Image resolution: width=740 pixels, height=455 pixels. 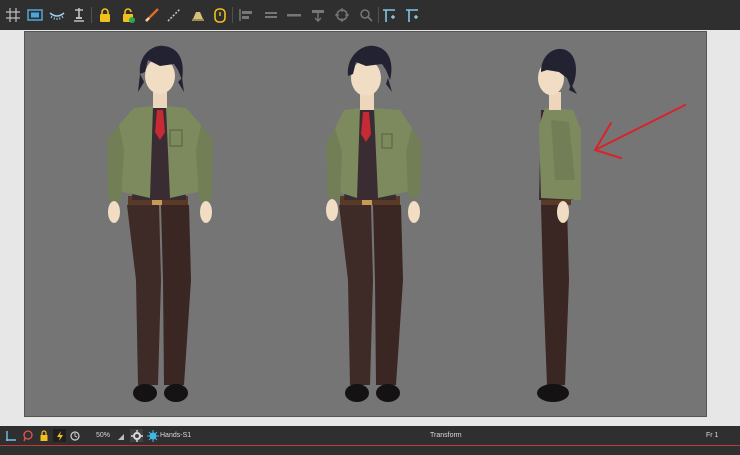 I want to click on zoom-icon, so click(x=366, y=15).